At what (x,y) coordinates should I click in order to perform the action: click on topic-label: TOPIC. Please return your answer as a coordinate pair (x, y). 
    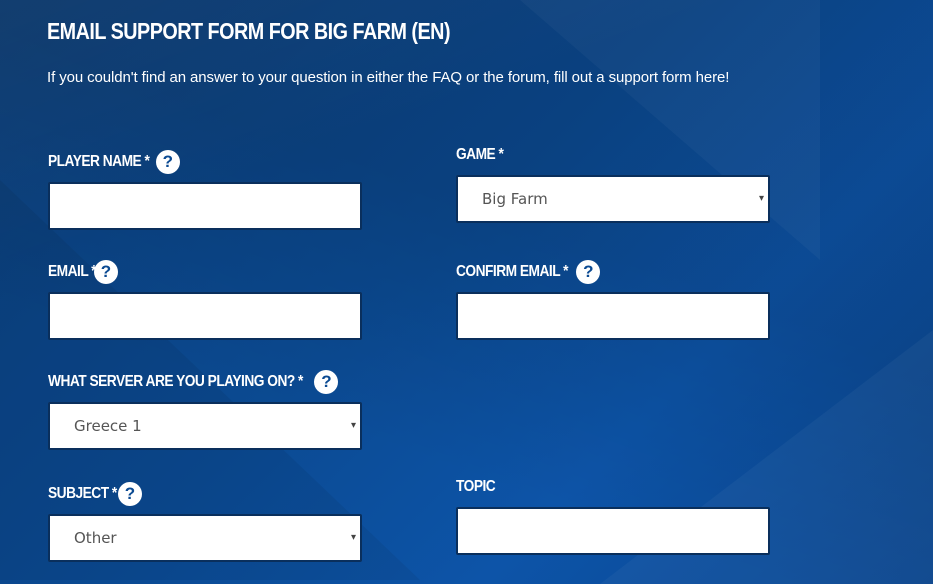
    Looking at the image, I should click on (476, 486).